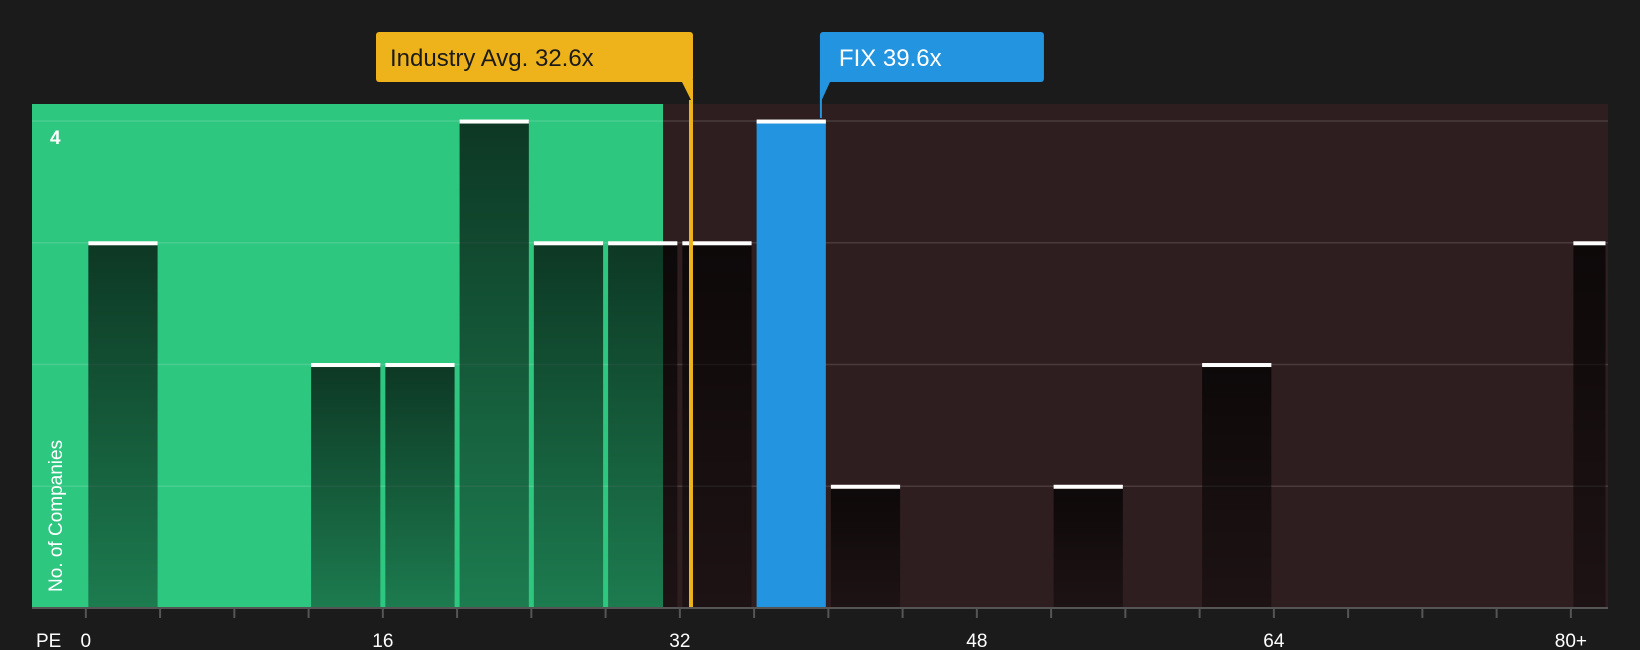 The width and height of the screenshot is (1640, 650). Describe the element at coordinates (890, 58) in the screenshot. I see `company-callout-label: FIX 39.6x` at that location.